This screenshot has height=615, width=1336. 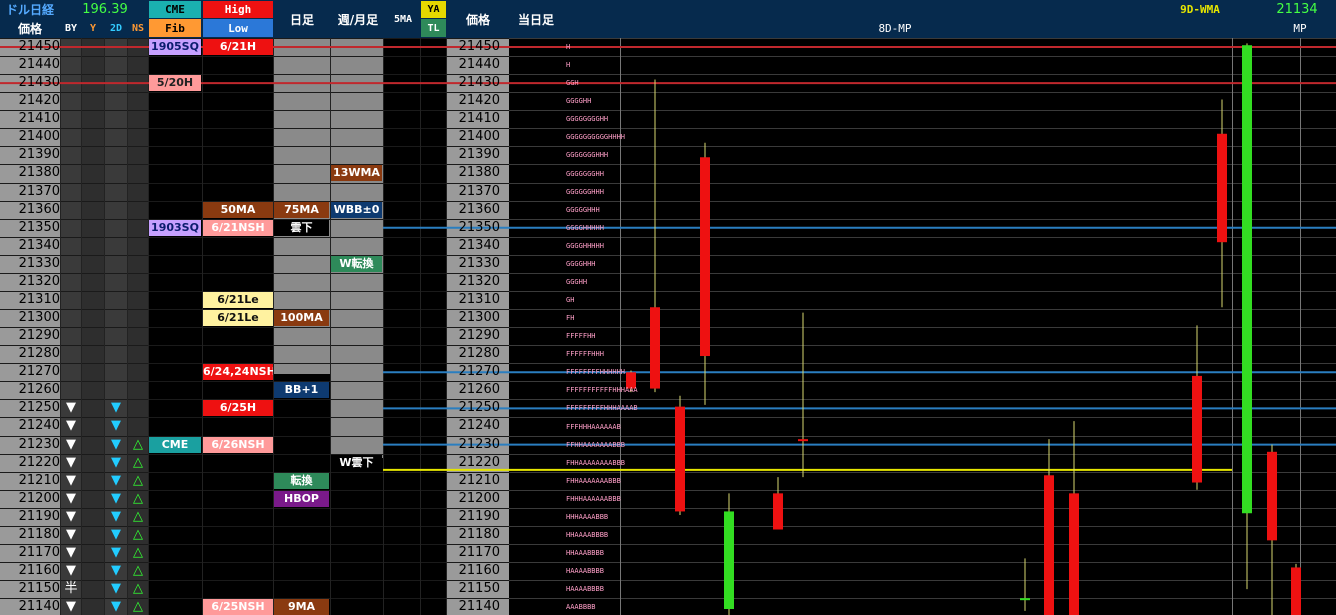 I want to click on price-label-2: 21200, so click(x=479, y=498).